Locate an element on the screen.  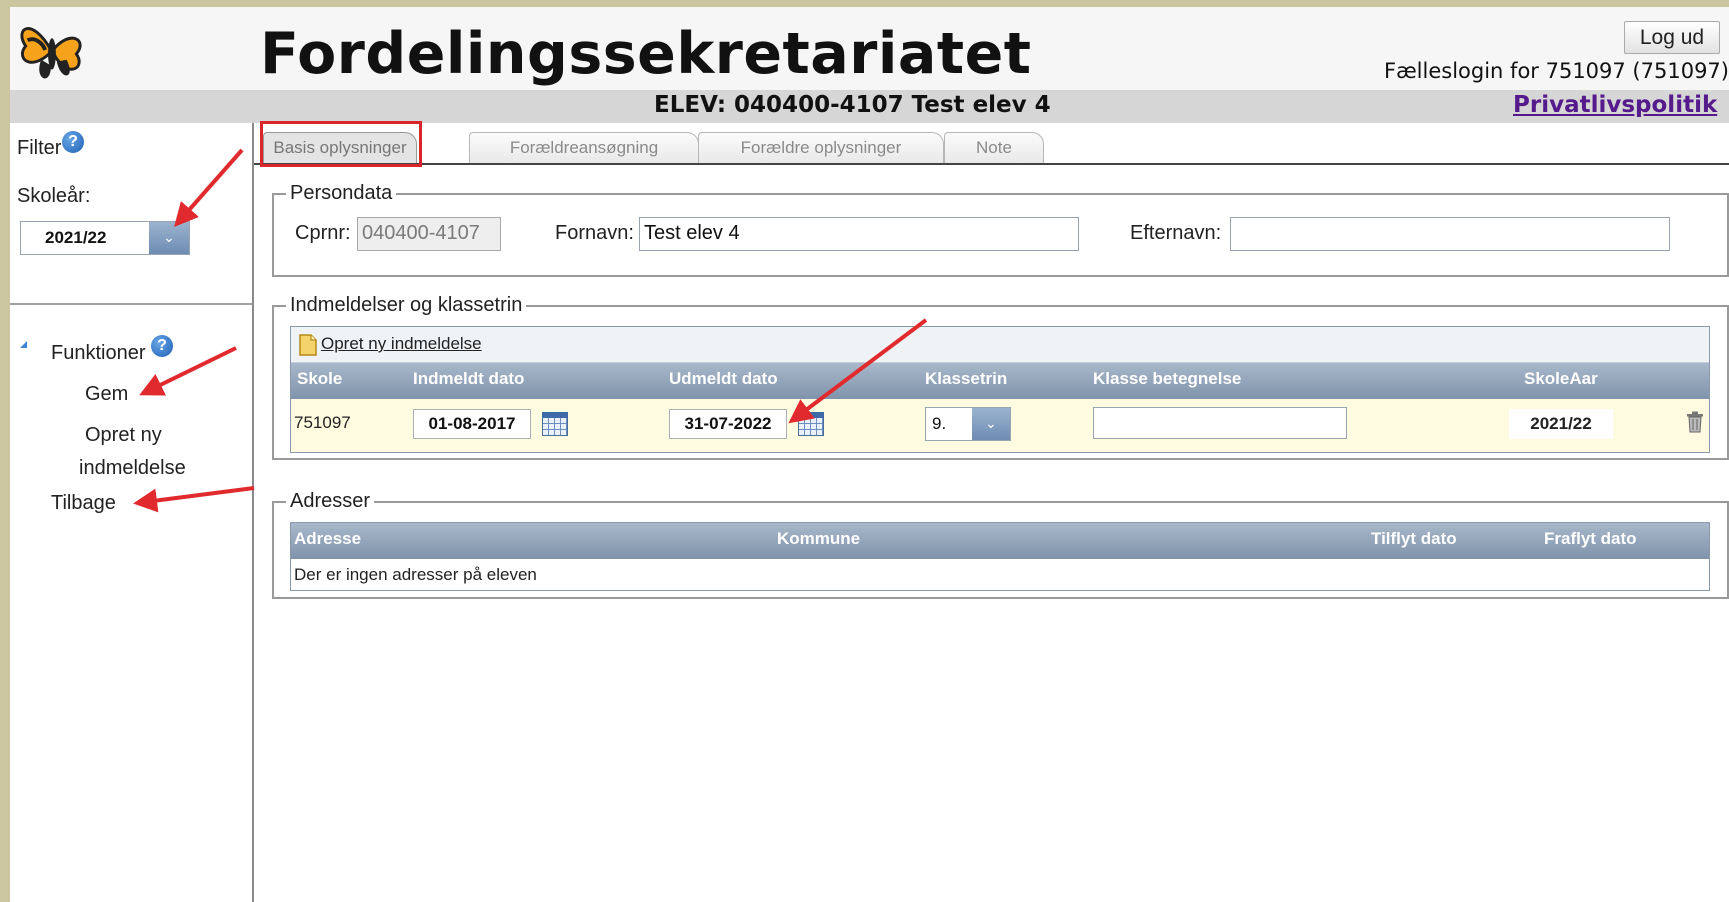
persondata-legend: Persondata is located at coordinates (341, 193).